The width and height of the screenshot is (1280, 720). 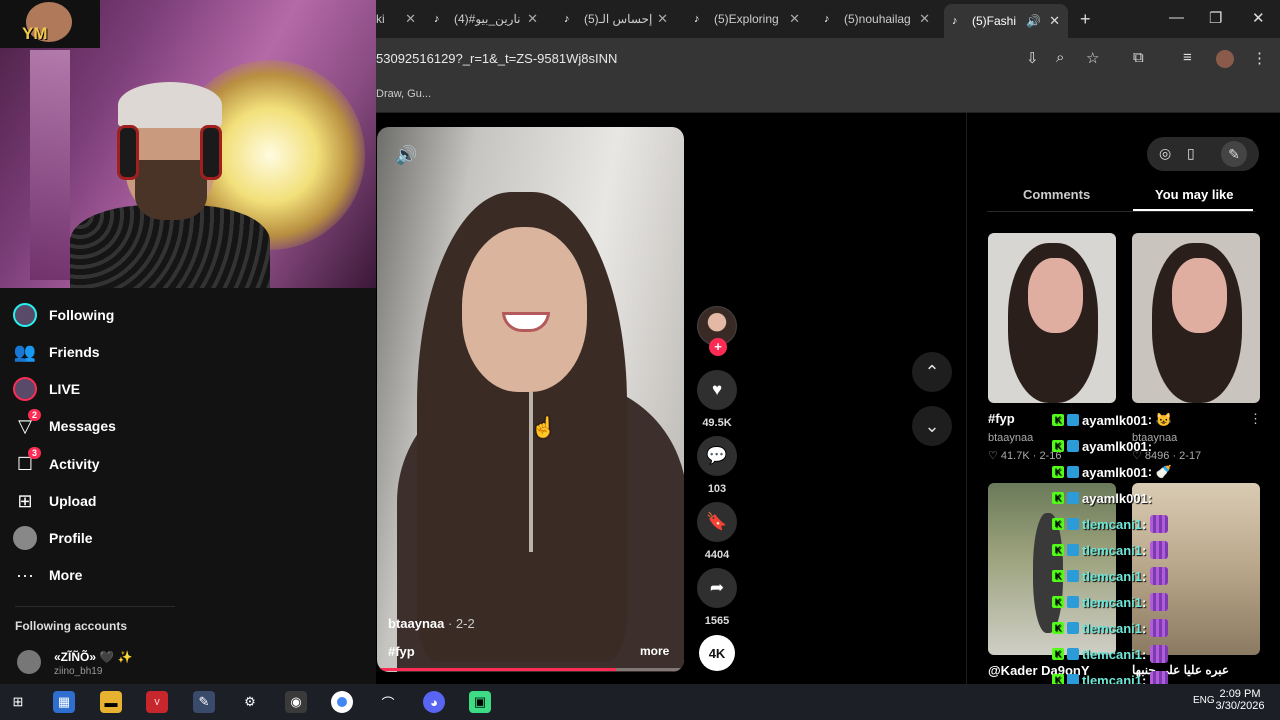 I want to click on windows-start-icon: ⊞, so click(x=18, y=702).